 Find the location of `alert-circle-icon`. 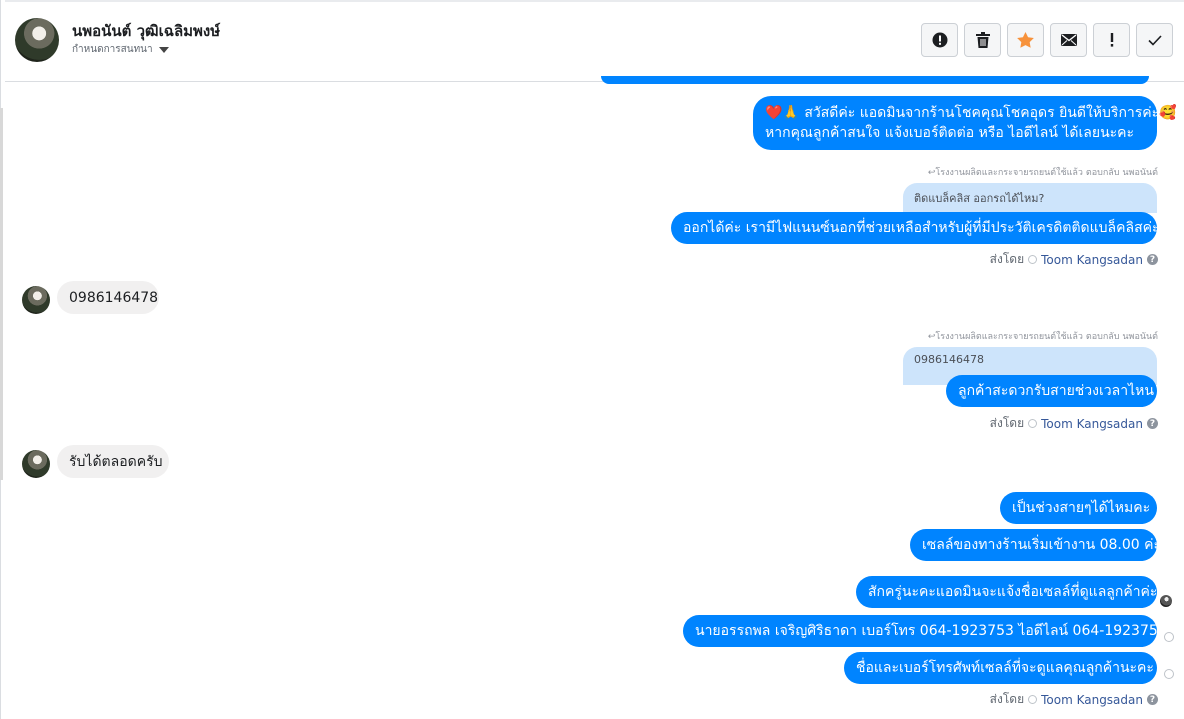

alert-circle-icon is located at coordinates (939, 40).